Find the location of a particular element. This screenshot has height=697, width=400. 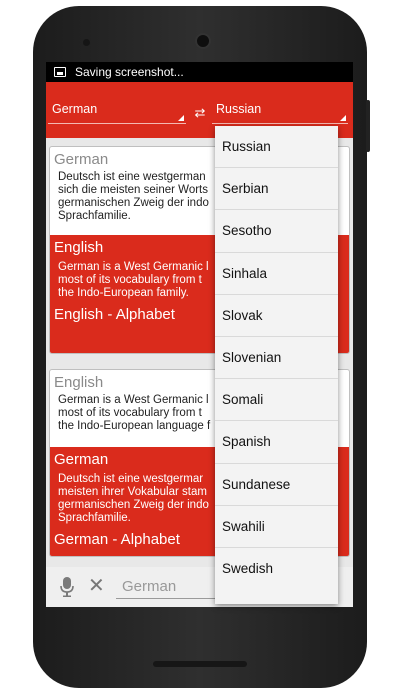

from-language-spinner: German is located at coordinates (117, 113).